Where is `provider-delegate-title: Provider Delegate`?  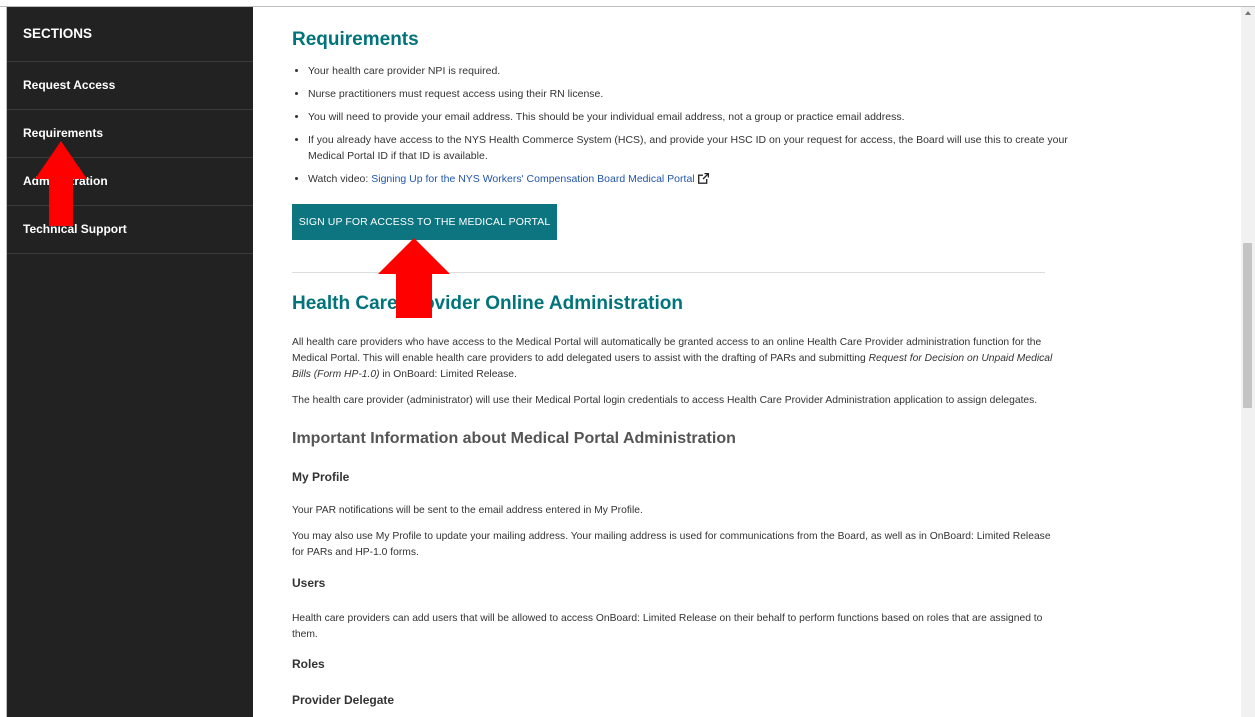 provider-delegate-title: Provider Delegate is located at coordinates (343, 700).